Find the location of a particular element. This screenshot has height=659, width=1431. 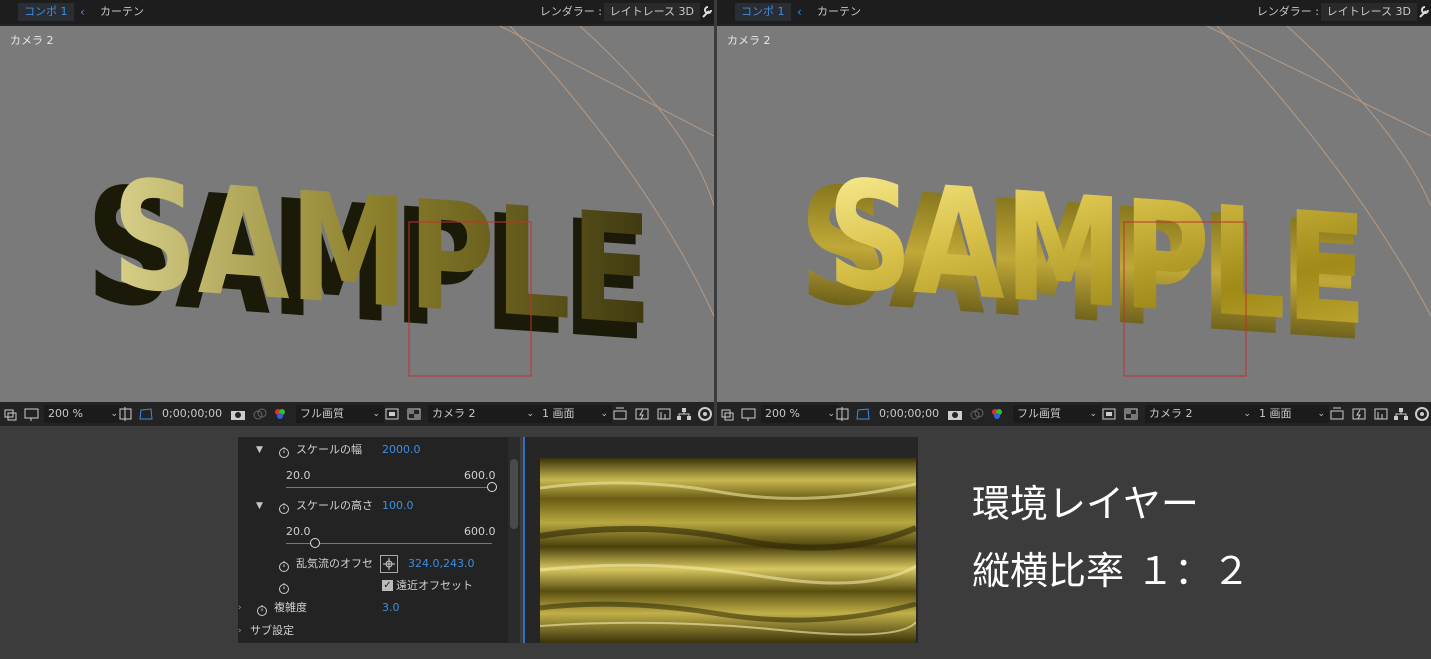

scale-width-label: スケールの幅 is located at coordinates (329, 449).